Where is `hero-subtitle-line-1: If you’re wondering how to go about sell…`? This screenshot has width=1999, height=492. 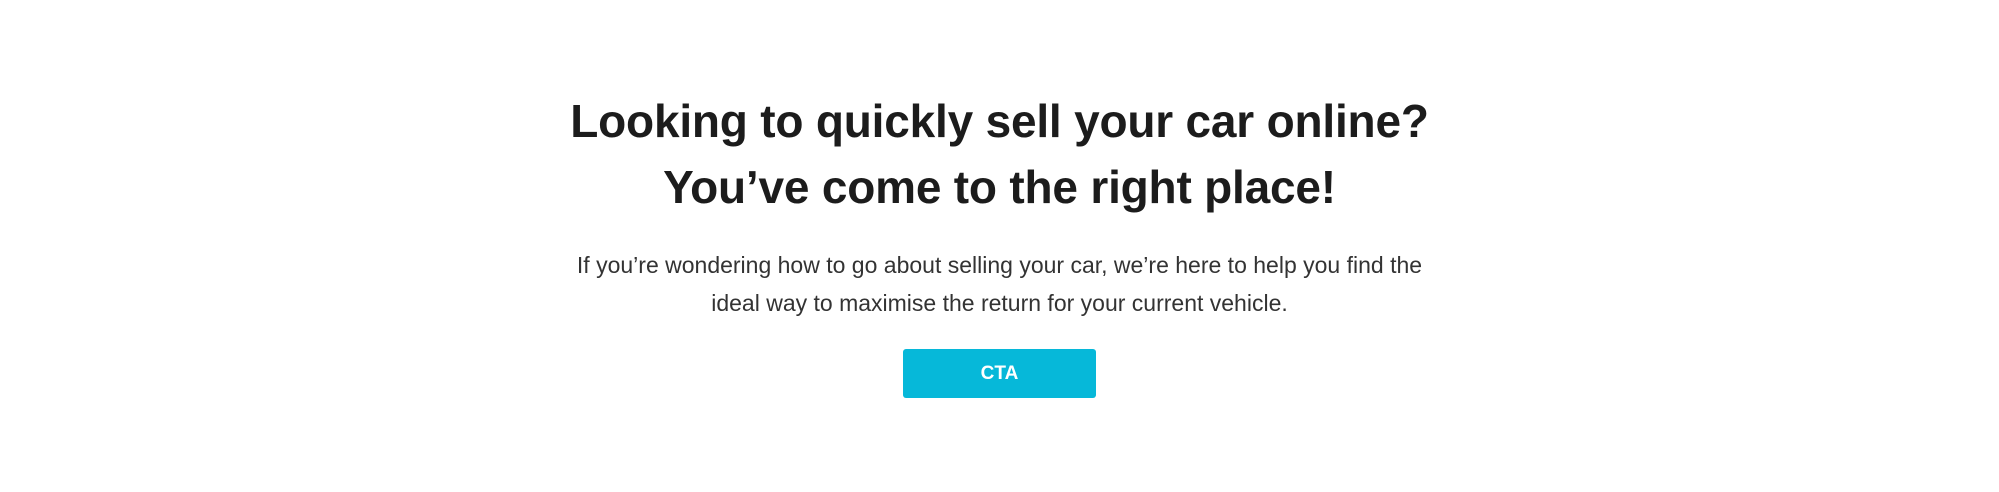 hero-subtitle-line-1: If you’re wondering how to go about sell… is located at coordinates (999, 265).